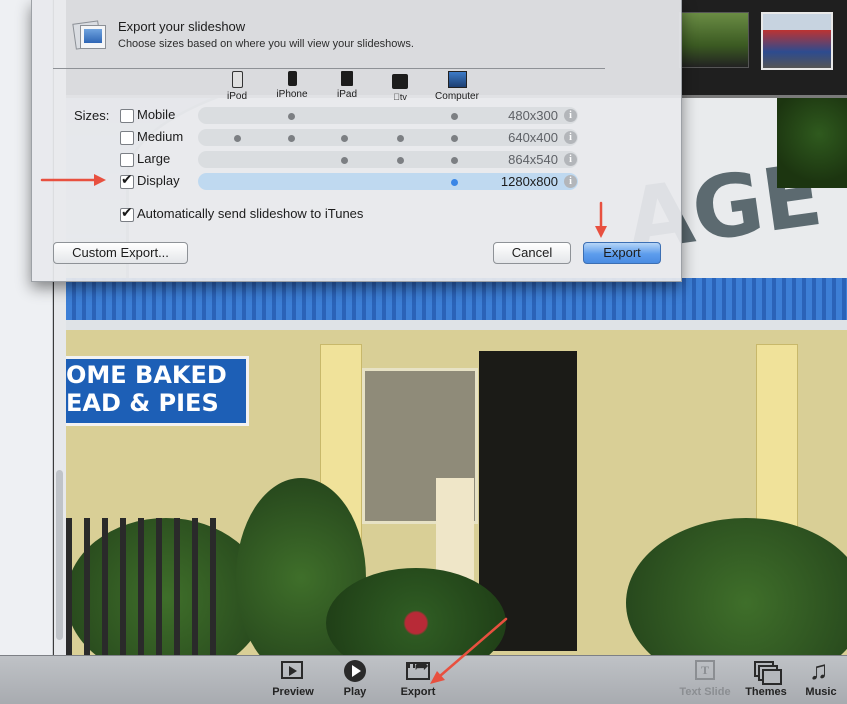 This screenshot has width=847, height=704. Describe the element at coordinates (469, 650) in the screenshot. I see `arrow-to-export-toolbar` at that location.